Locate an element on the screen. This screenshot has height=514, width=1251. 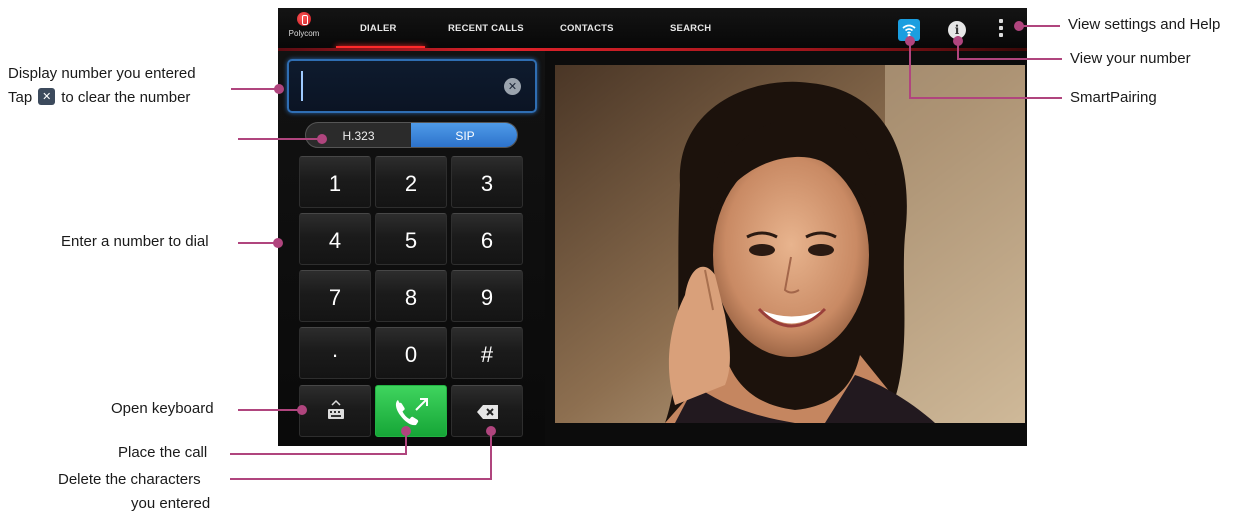
protocol-sip-option: SIP is located at coordinates (464, 135).